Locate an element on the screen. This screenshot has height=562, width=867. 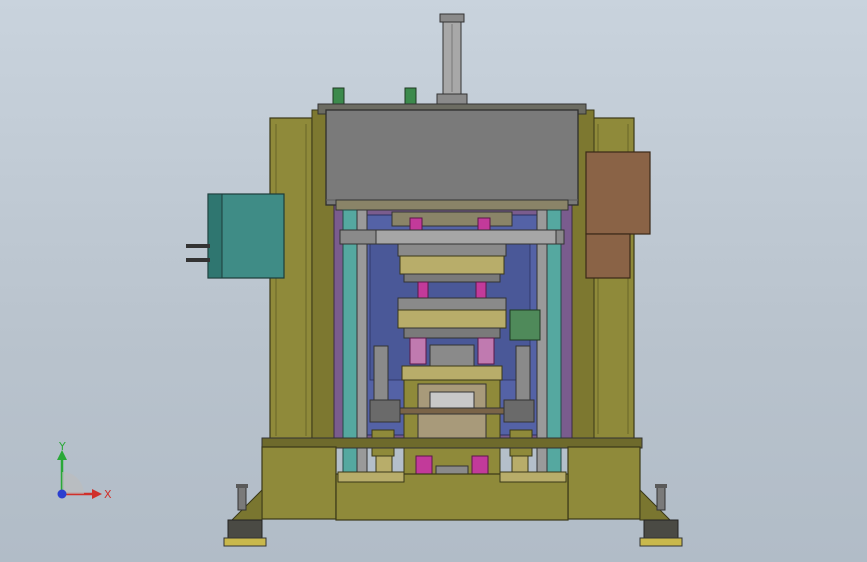
triad-x-label: X is located at coordinates (108, 494).